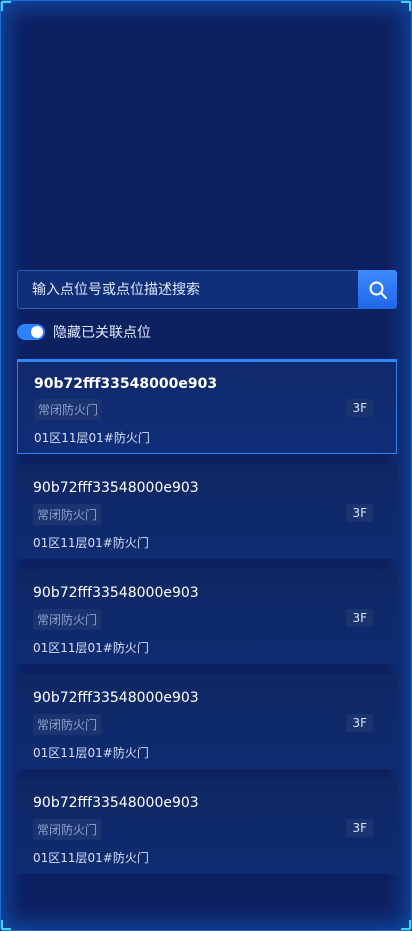 This screenshot has height=931, width=412. I want to click on search-button, so click(377, 289).